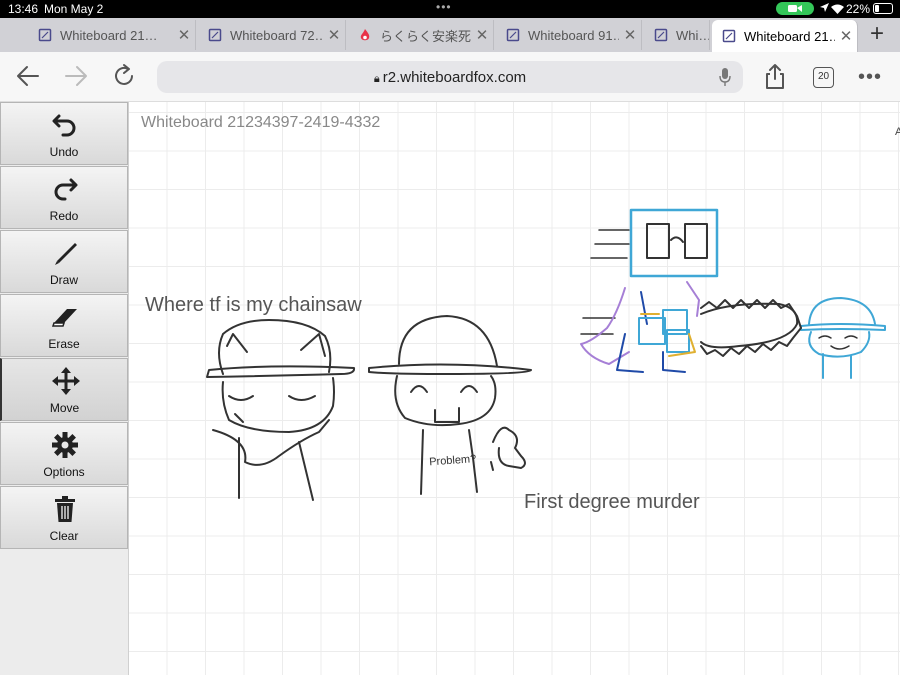 This screenshot has height=675, width=900. I want to click on flame-icon, so click(365, 35).